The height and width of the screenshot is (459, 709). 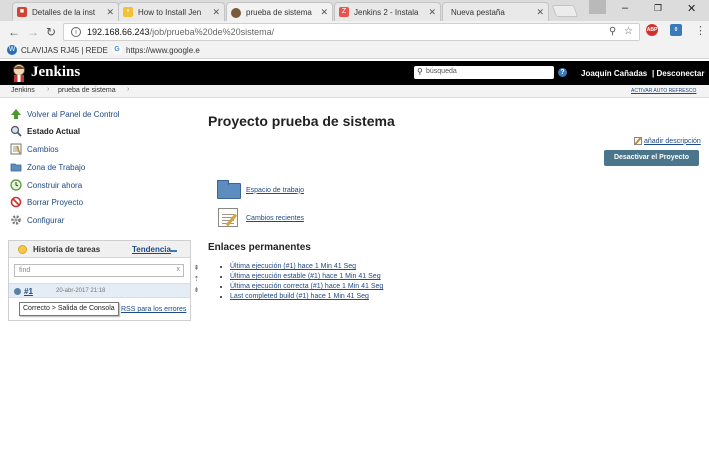 I want to click on jenkins-butler-logo-icon, so click(x=19, y=73).